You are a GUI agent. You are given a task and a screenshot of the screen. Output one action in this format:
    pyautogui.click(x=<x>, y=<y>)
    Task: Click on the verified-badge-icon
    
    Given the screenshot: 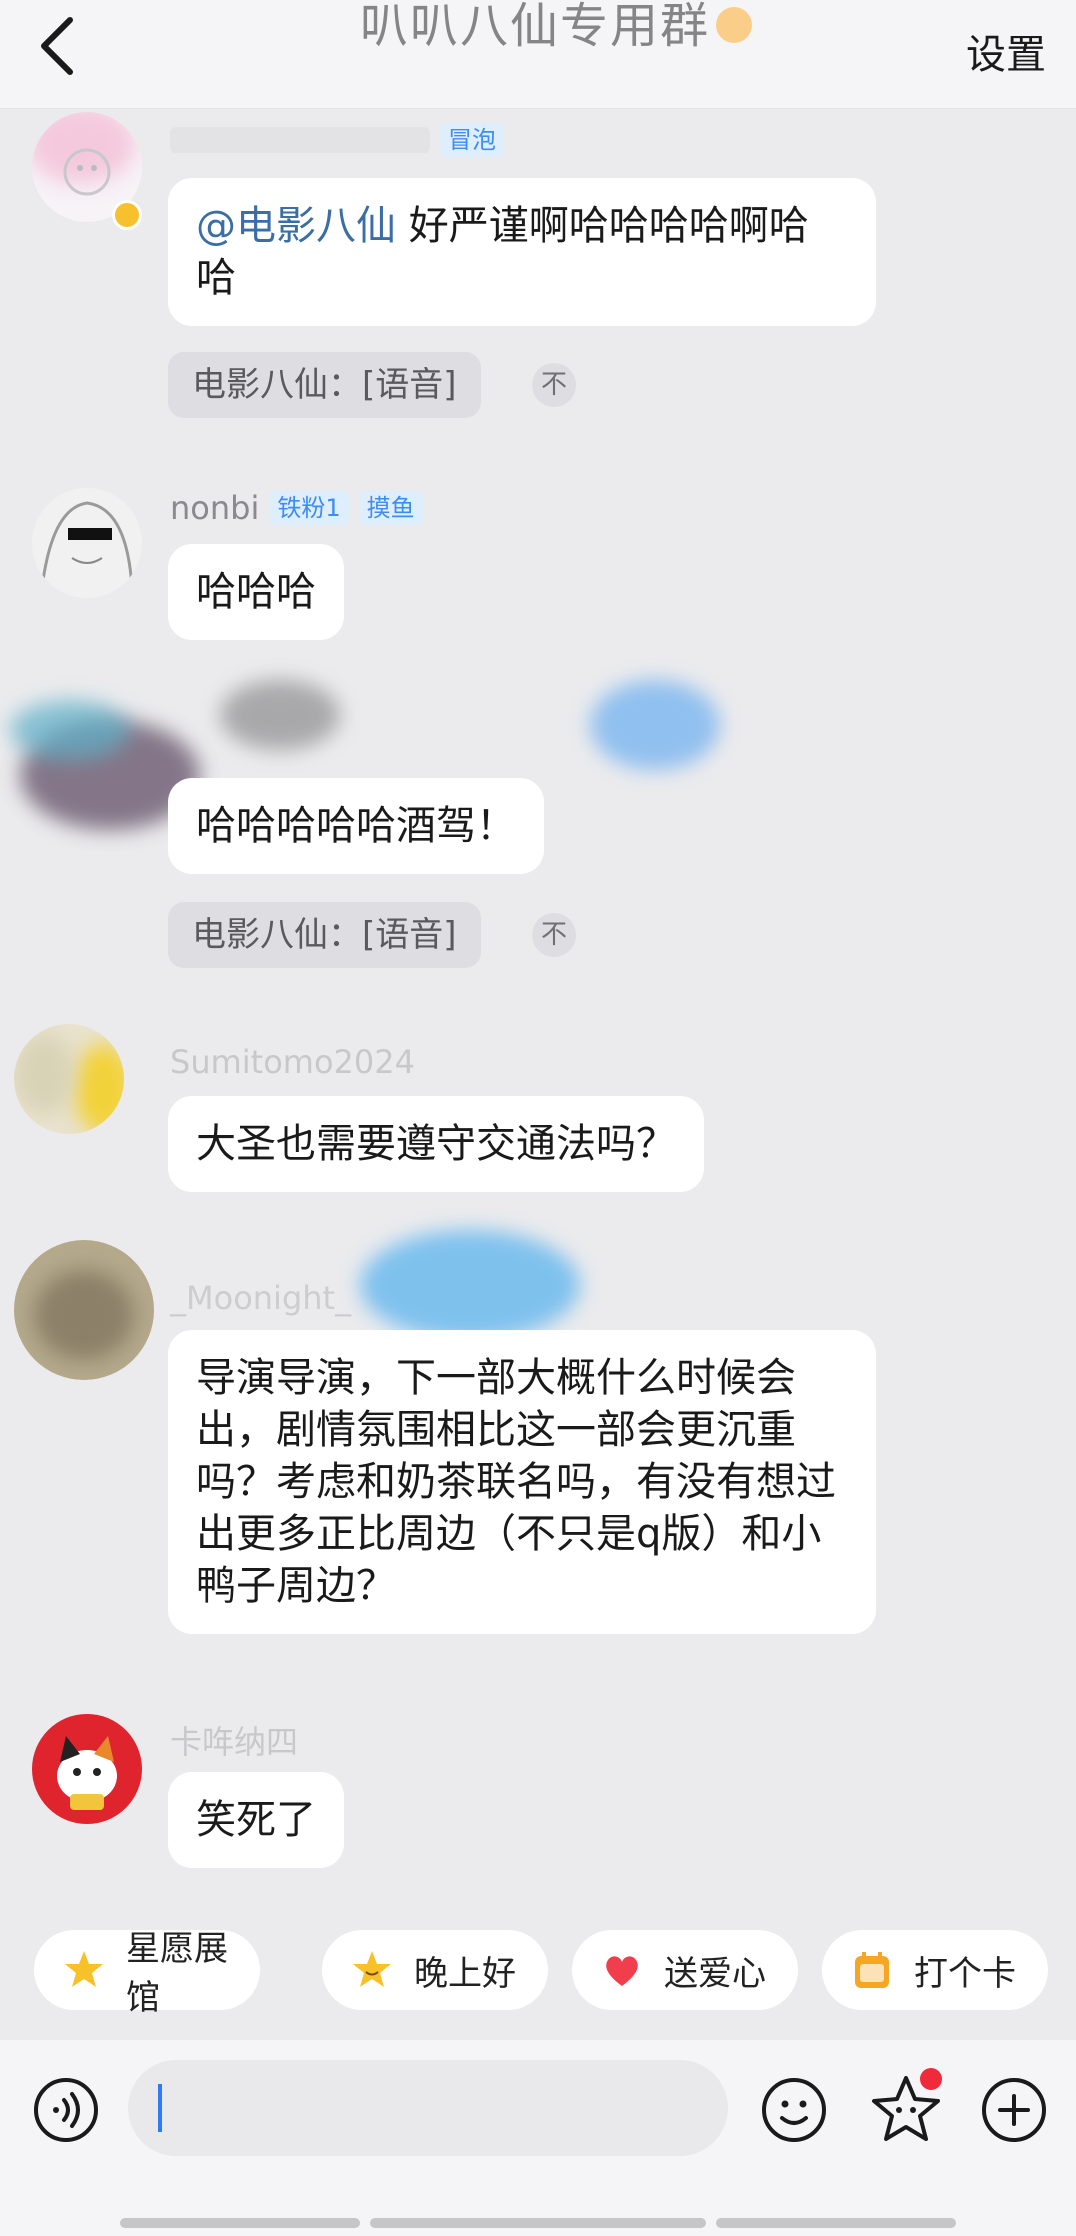 What is the action you would take?
    pyautogui.click(x=127, y=215)
    